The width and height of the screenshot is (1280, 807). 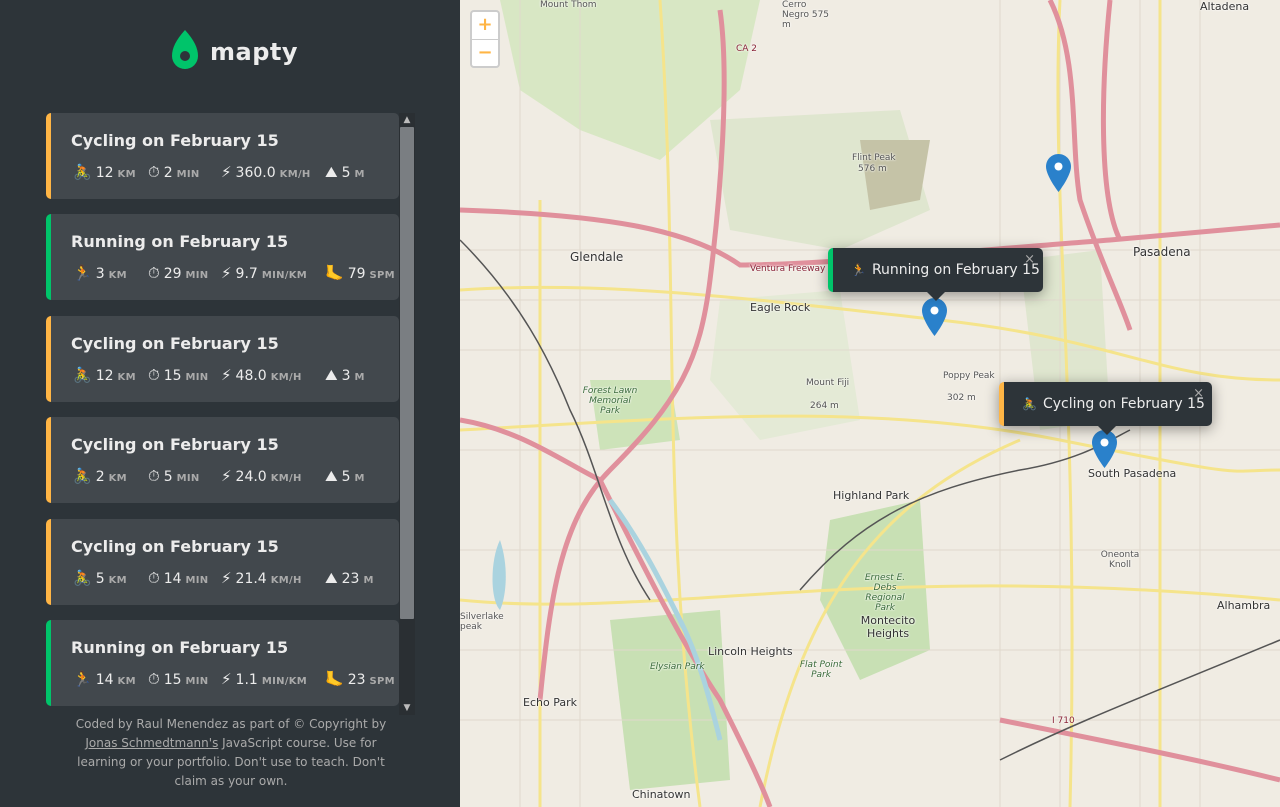 I want to click on workout-popup-cycling: 🚴 Cycling on February 15 ×, so click(x=1105, y=408).